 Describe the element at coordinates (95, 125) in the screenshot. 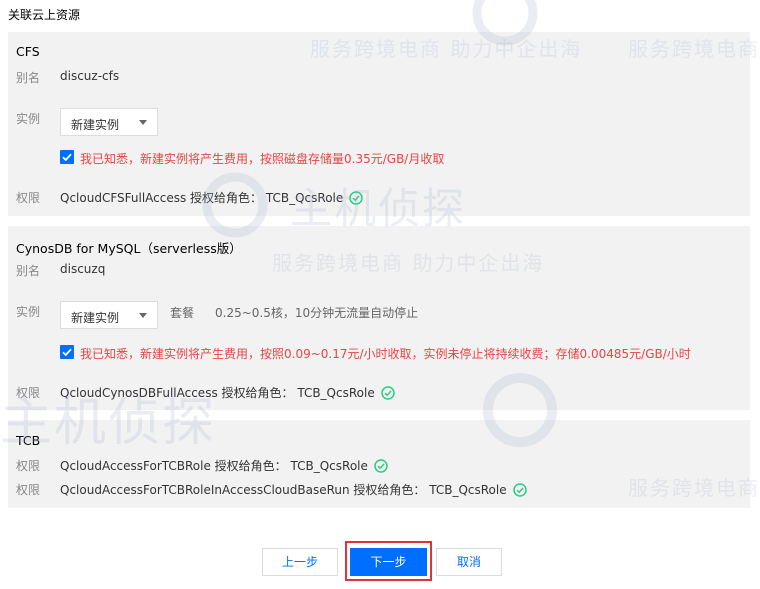

I see `cfs-instance-select-value: 新建实例` at that location.